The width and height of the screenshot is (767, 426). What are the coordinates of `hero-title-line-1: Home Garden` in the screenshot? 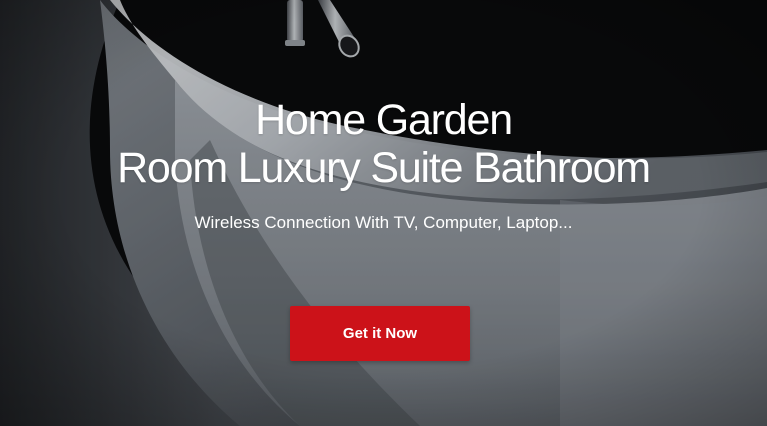 It's located at (384, 120).